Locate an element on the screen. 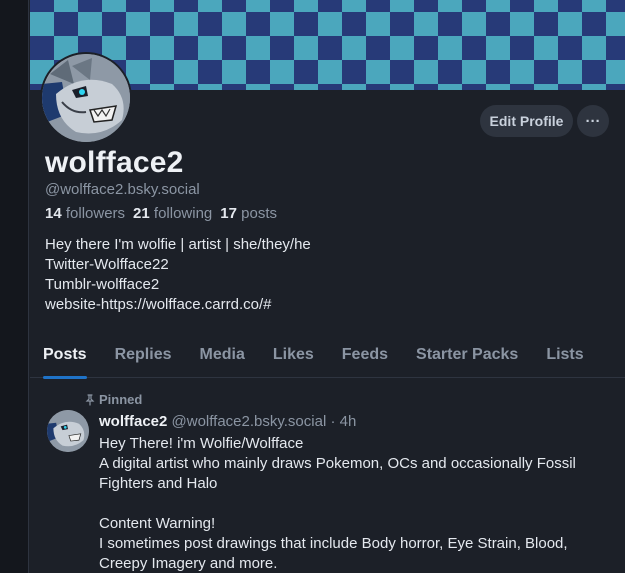 The width and height of the screenshot is (625, 573). tab-media: Media is located at coordinates (222, 355).